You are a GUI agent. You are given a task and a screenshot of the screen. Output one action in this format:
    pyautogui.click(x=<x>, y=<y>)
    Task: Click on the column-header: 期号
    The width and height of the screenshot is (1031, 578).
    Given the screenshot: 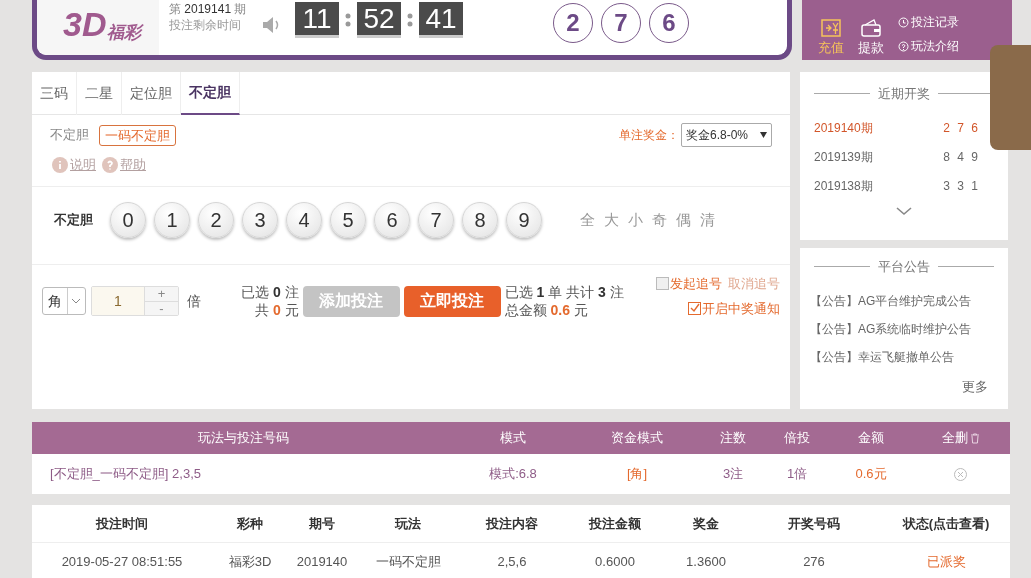 What is the action you would take?
    pyautogui.click(x=322, y=523)
    